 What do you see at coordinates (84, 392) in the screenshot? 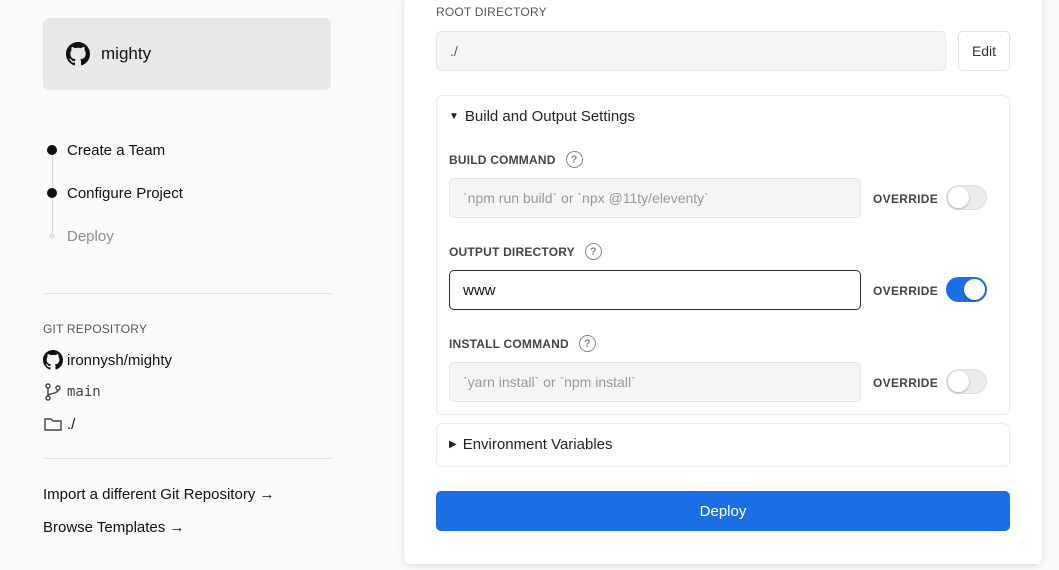
I see `branch-name: main` at bounding box center [84, 392].